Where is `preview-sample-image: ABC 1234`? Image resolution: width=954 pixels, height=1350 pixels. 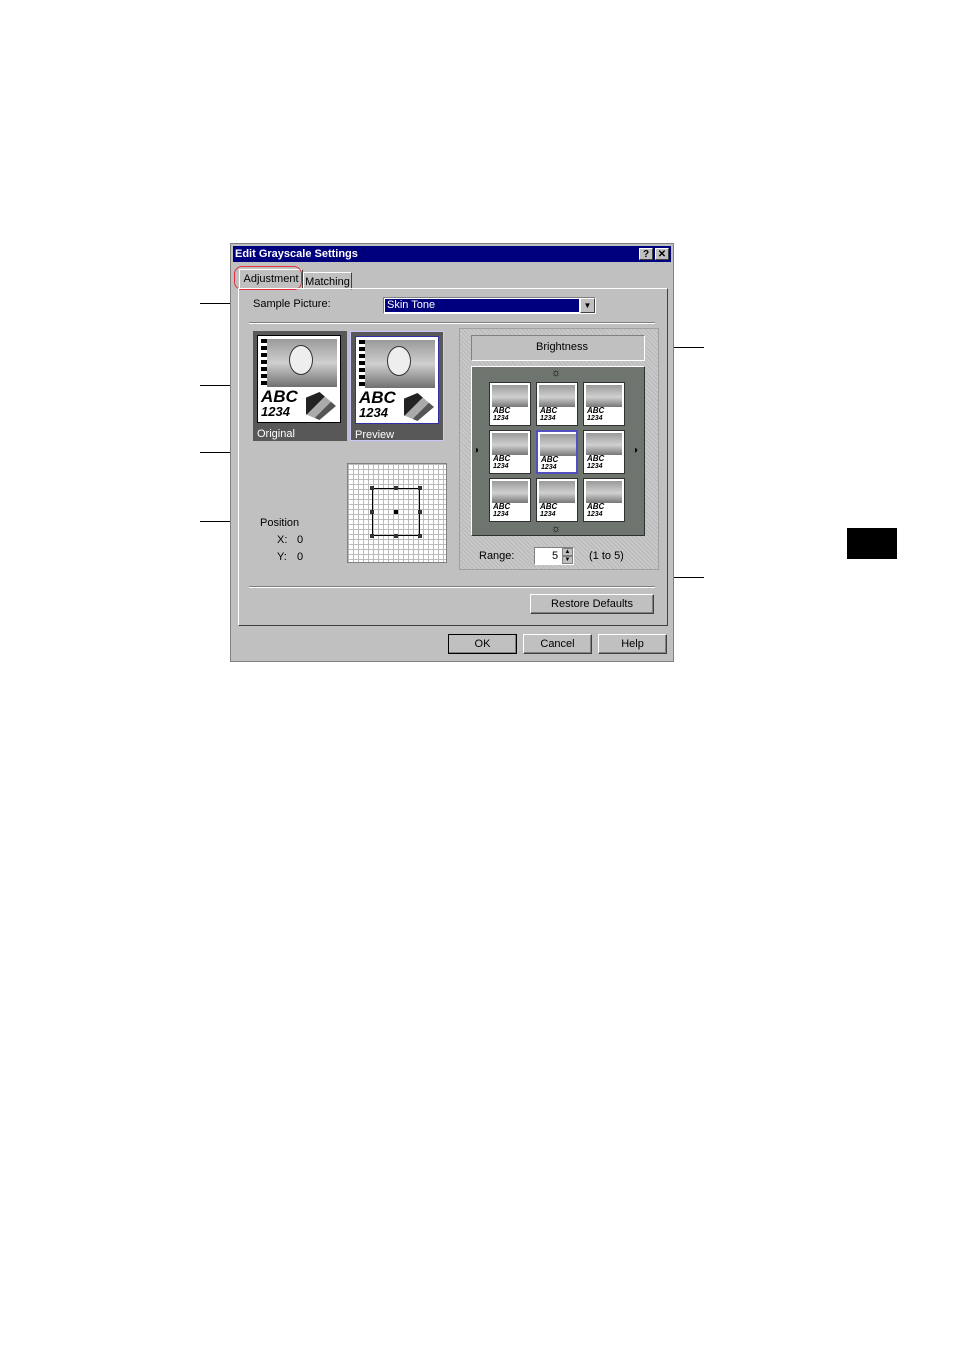
preview-sample-image: ABC 1234 is located at coordinates (397, 380).